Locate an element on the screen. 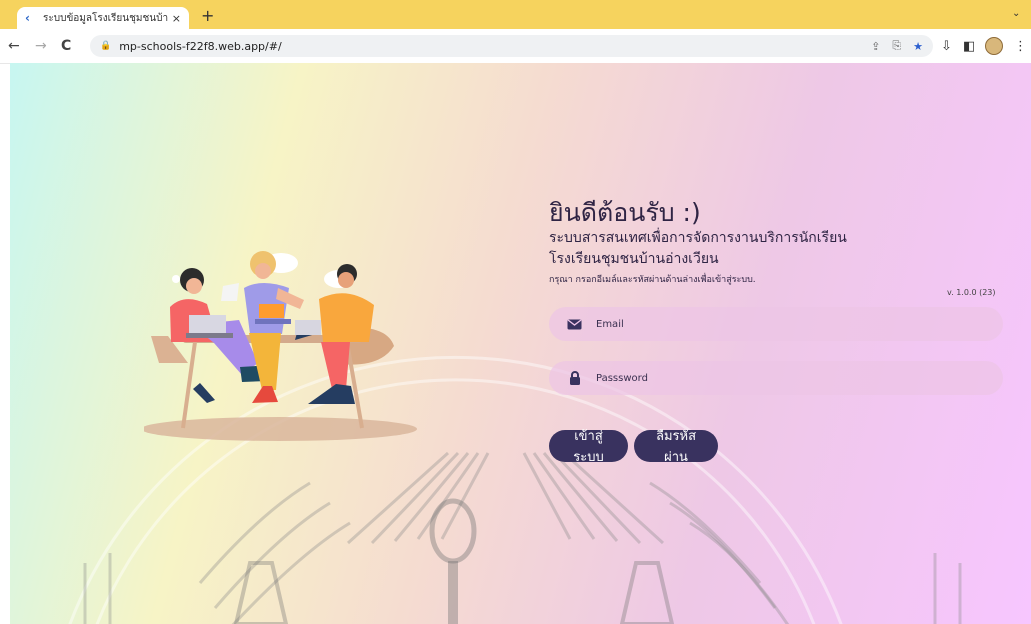  download-icon: ⇩ is located at coordinates (946, 46).